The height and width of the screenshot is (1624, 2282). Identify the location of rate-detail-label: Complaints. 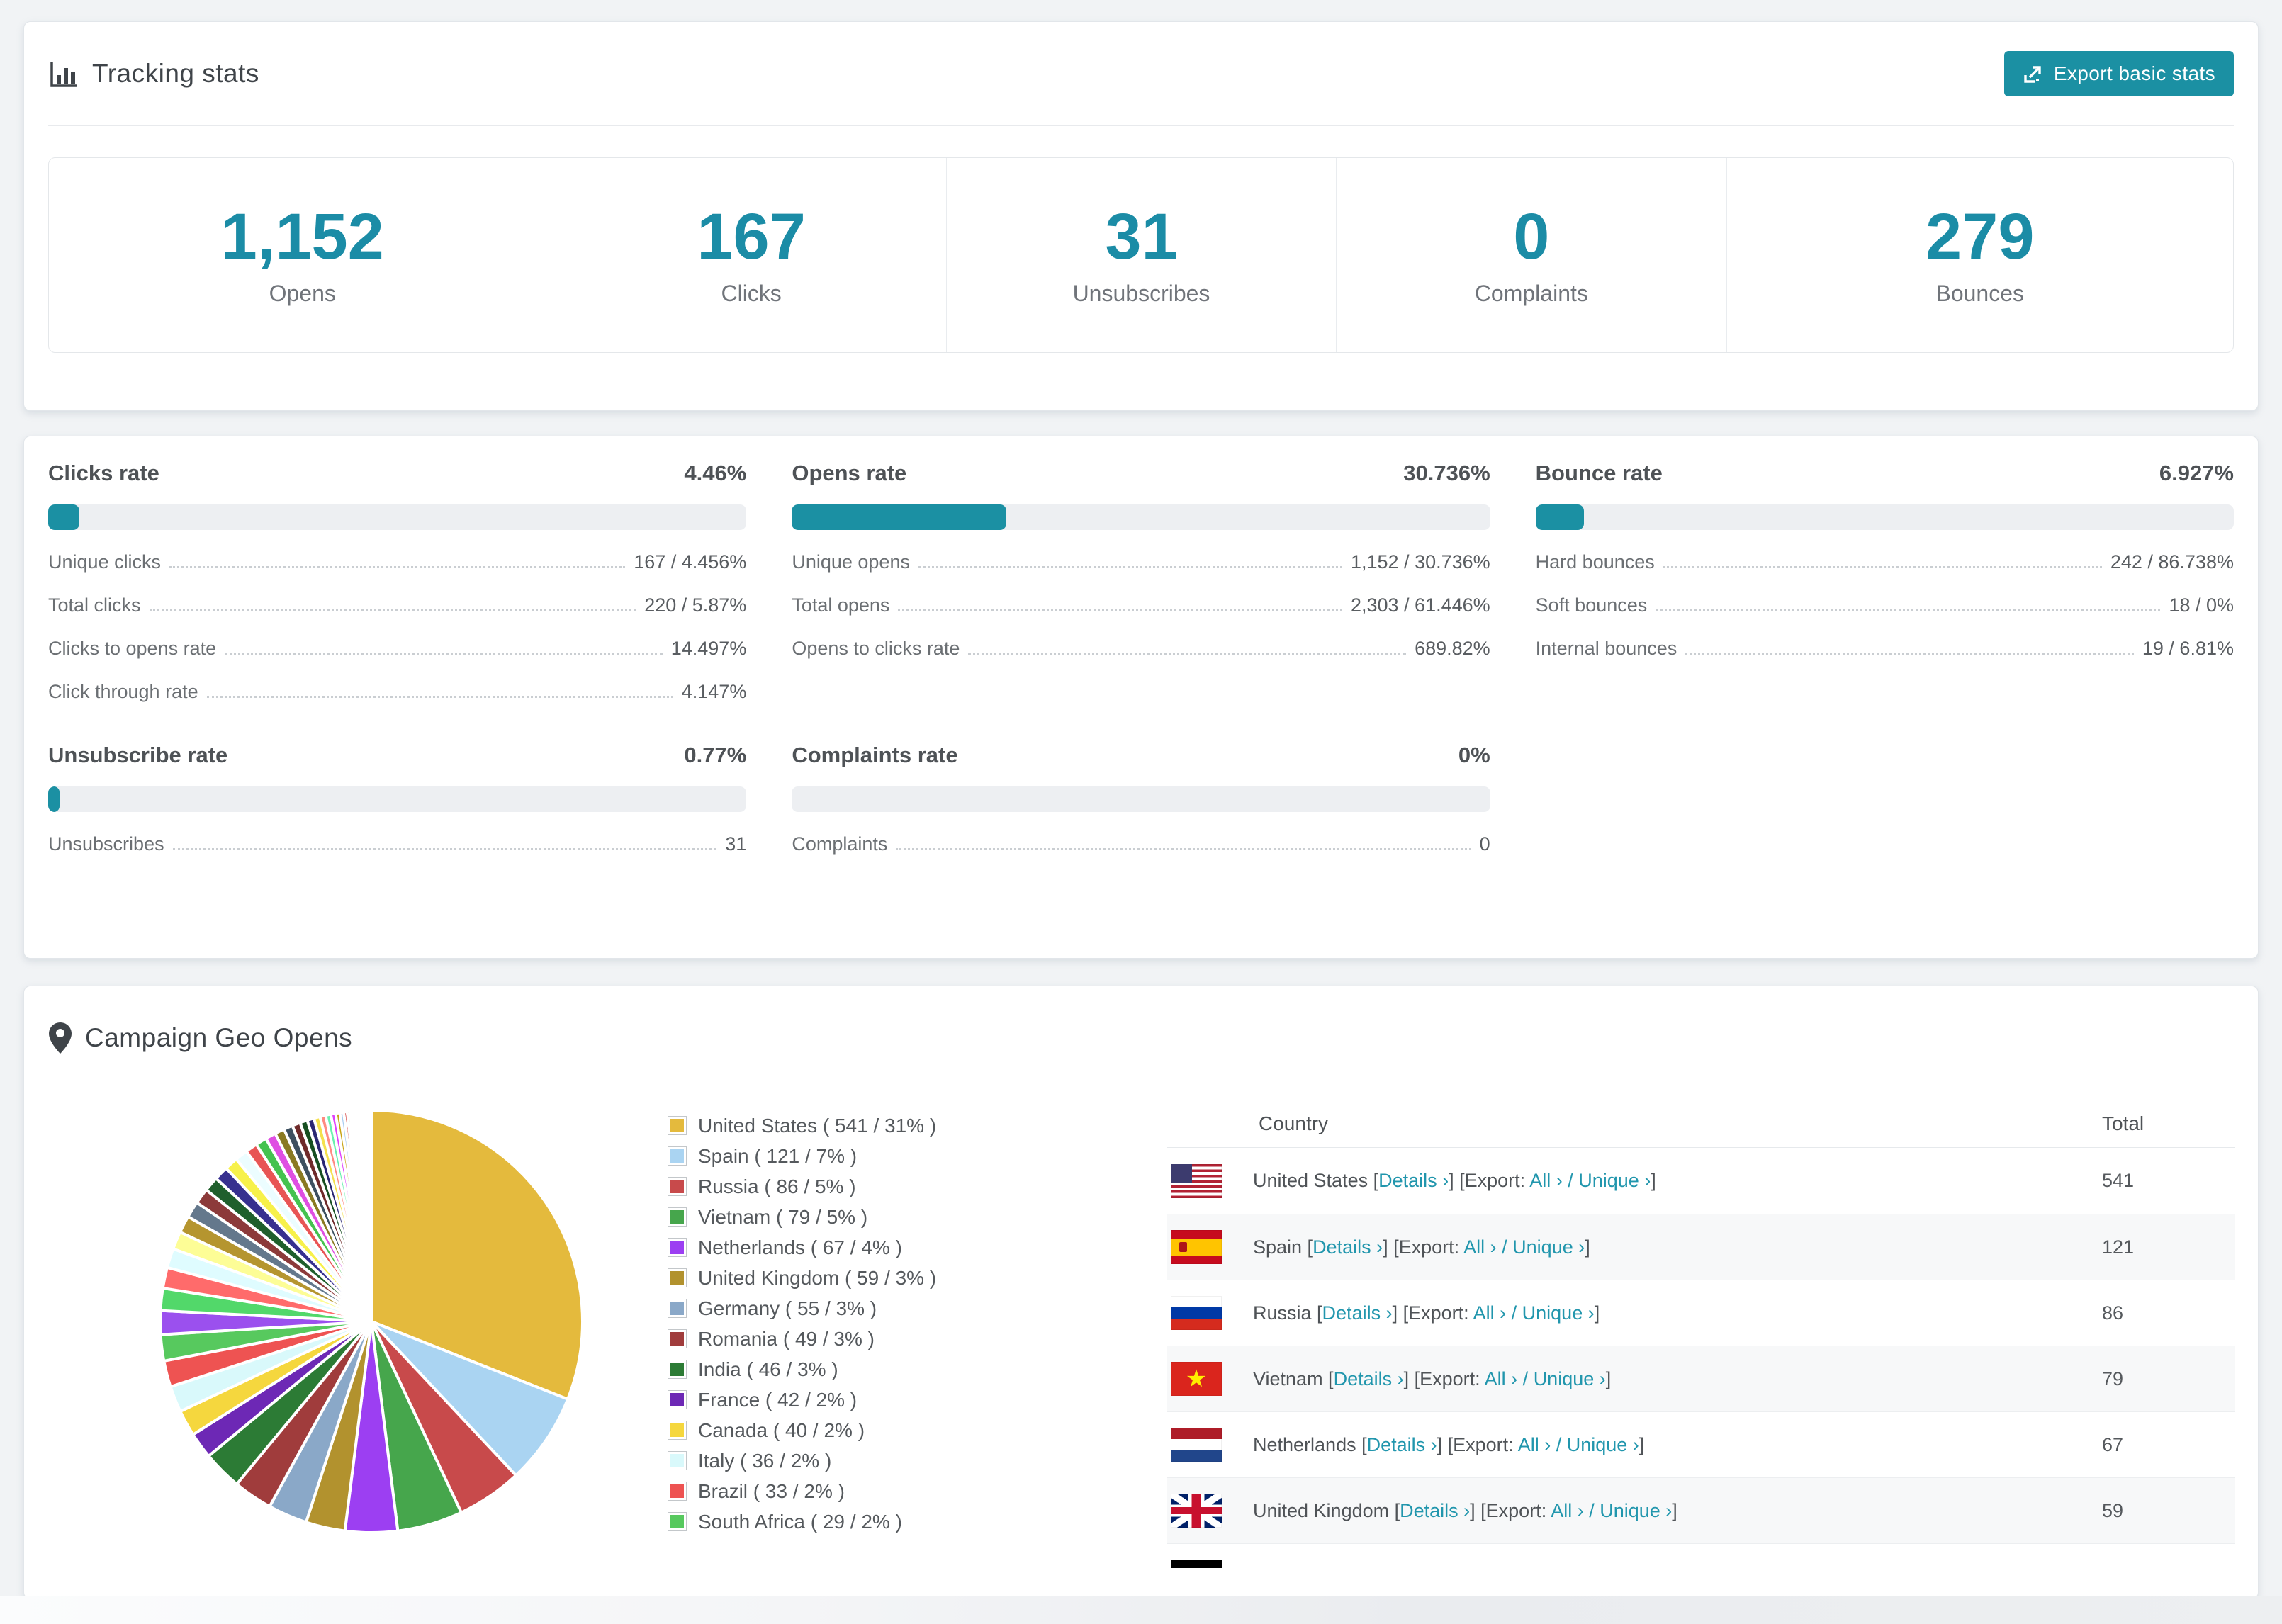
(840, 844).